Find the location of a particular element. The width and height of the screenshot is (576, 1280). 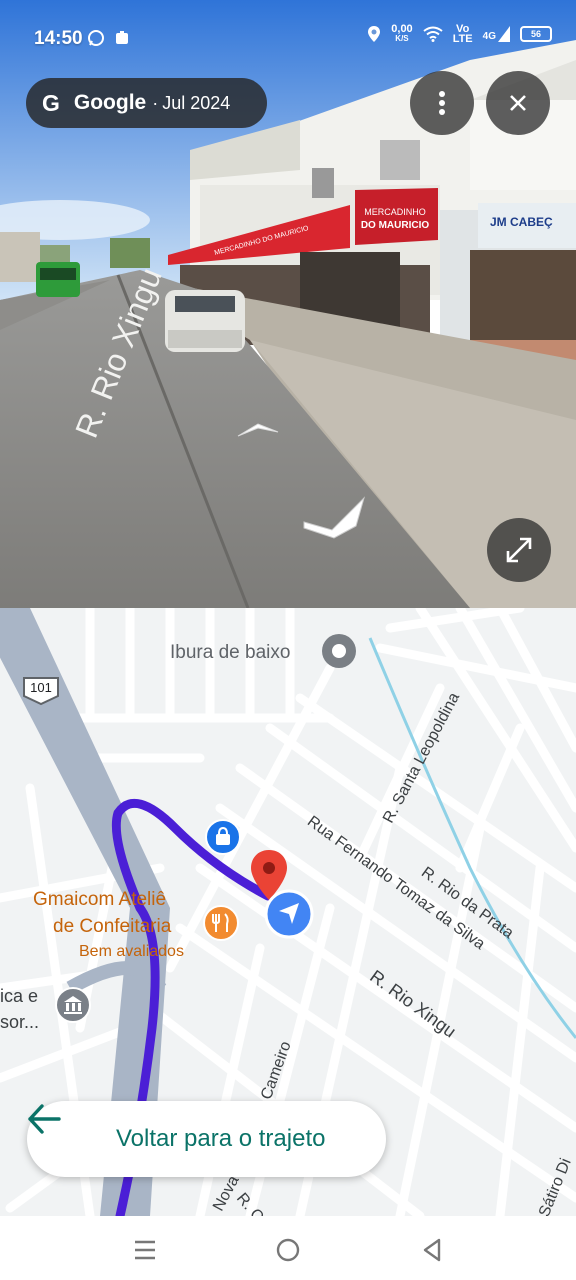

more-options-button is located at coordinates (442, 103).